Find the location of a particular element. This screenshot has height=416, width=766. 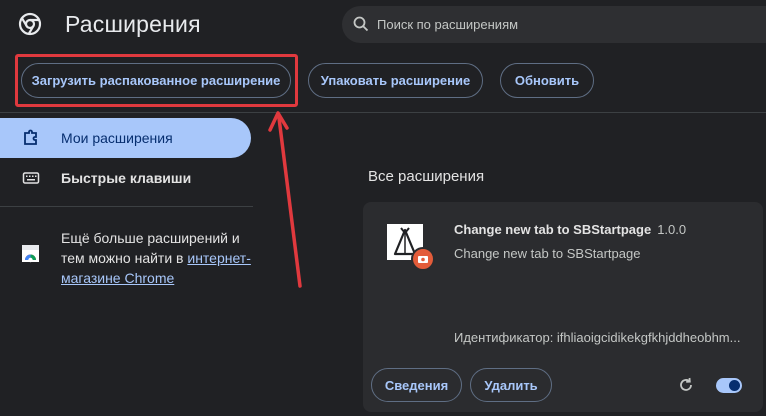

chrome-logo-icon is located at coordinates (30, 24).